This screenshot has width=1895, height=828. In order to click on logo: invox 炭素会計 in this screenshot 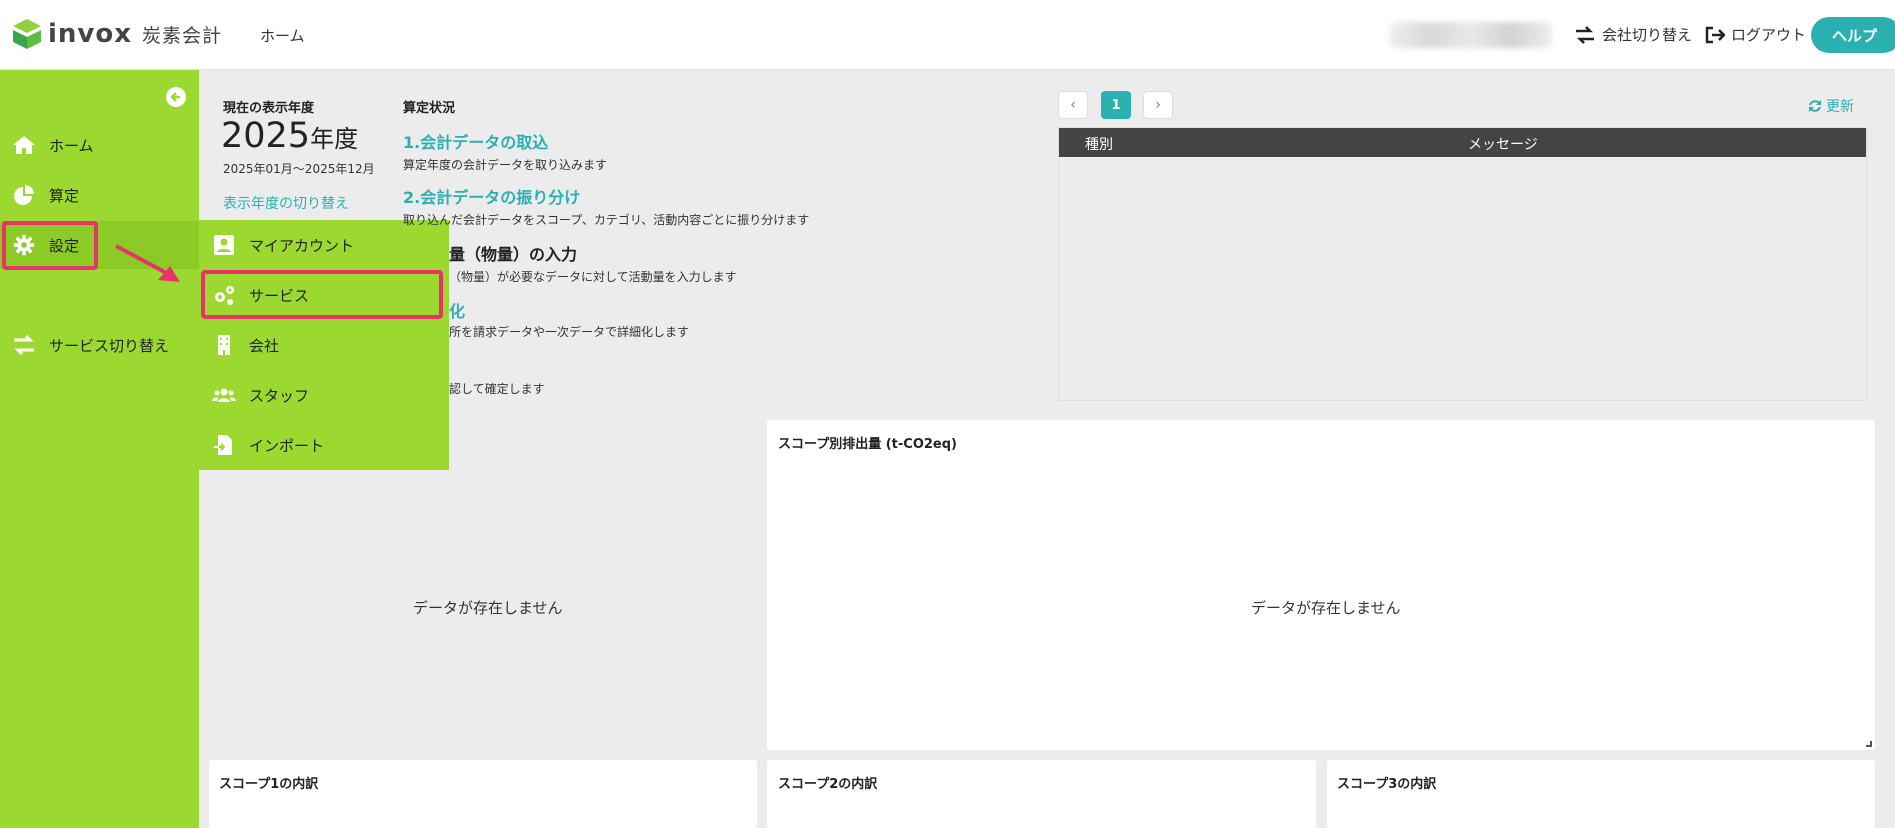, I will do `click(117, 34)`.